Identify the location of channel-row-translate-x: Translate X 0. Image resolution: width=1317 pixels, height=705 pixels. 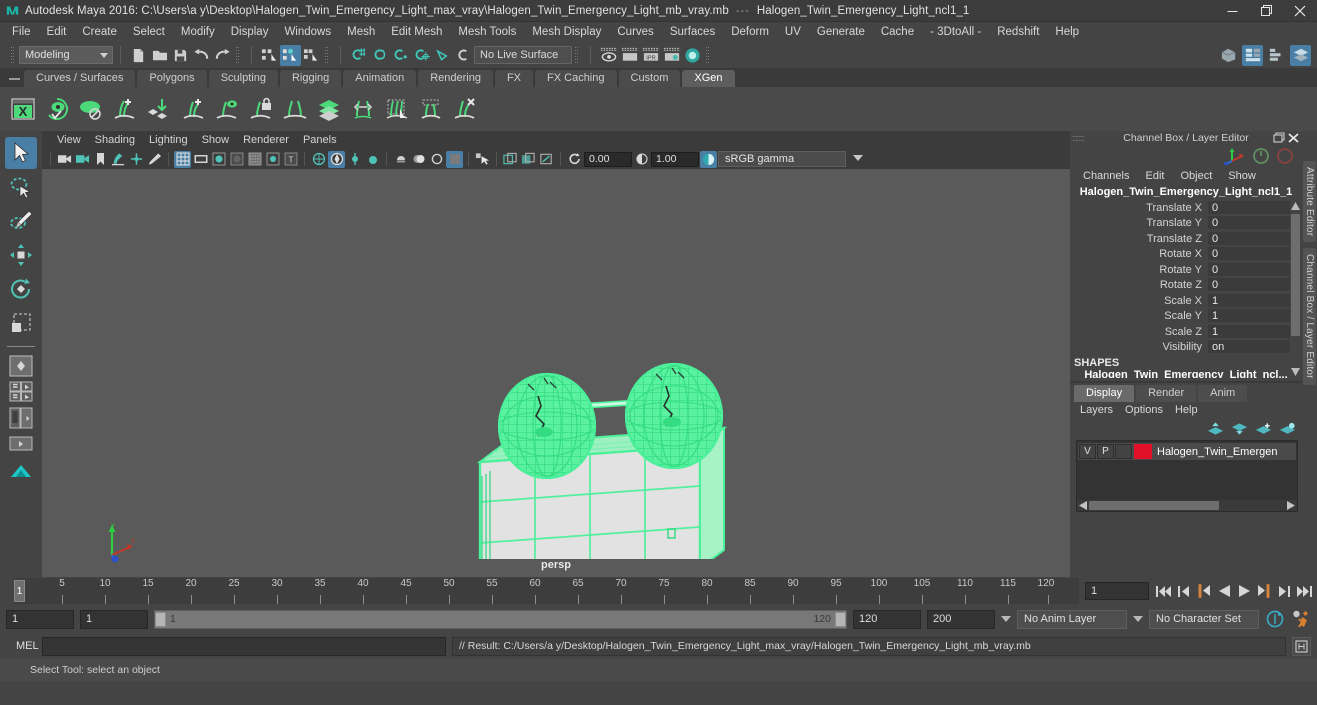
(1186, 208).